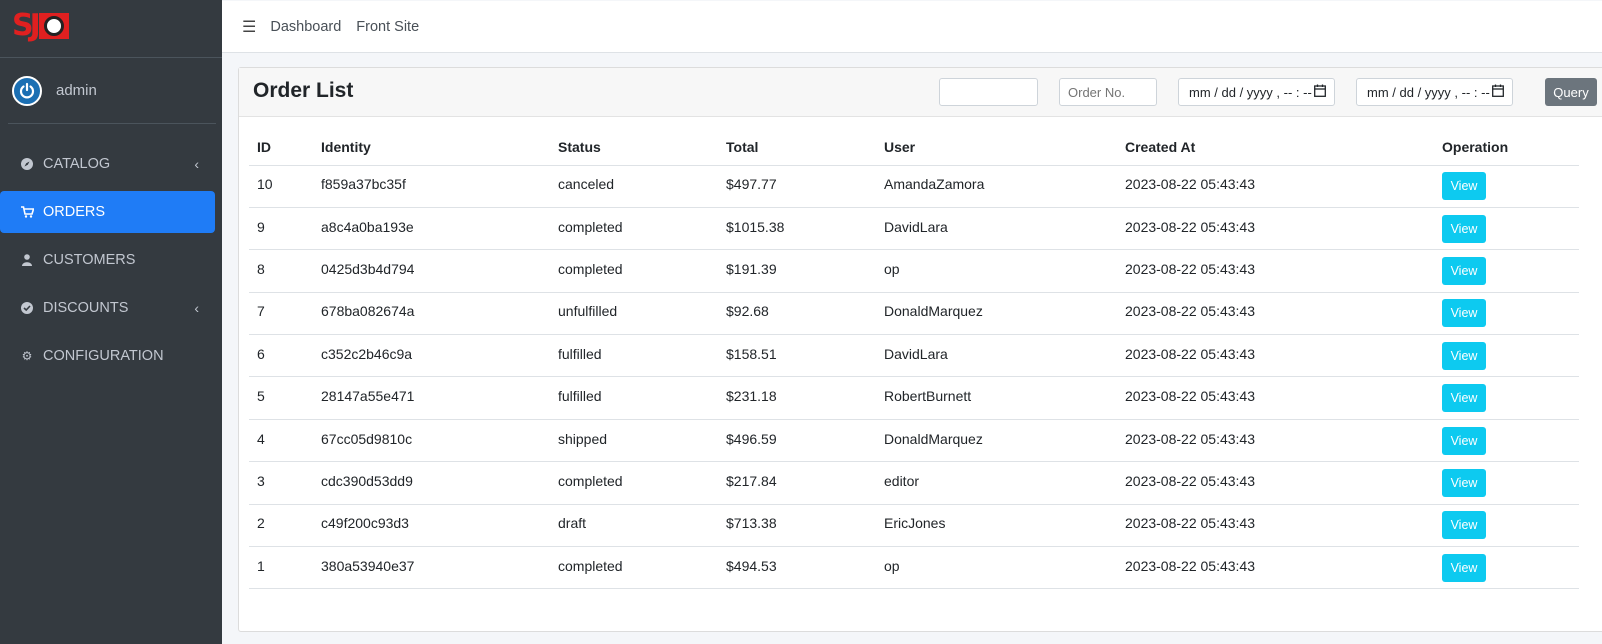 The width and height of the screenshot is (1602, 644). I want to click on sidebar-item-label: CONFIGURATION, so click(103, 356).